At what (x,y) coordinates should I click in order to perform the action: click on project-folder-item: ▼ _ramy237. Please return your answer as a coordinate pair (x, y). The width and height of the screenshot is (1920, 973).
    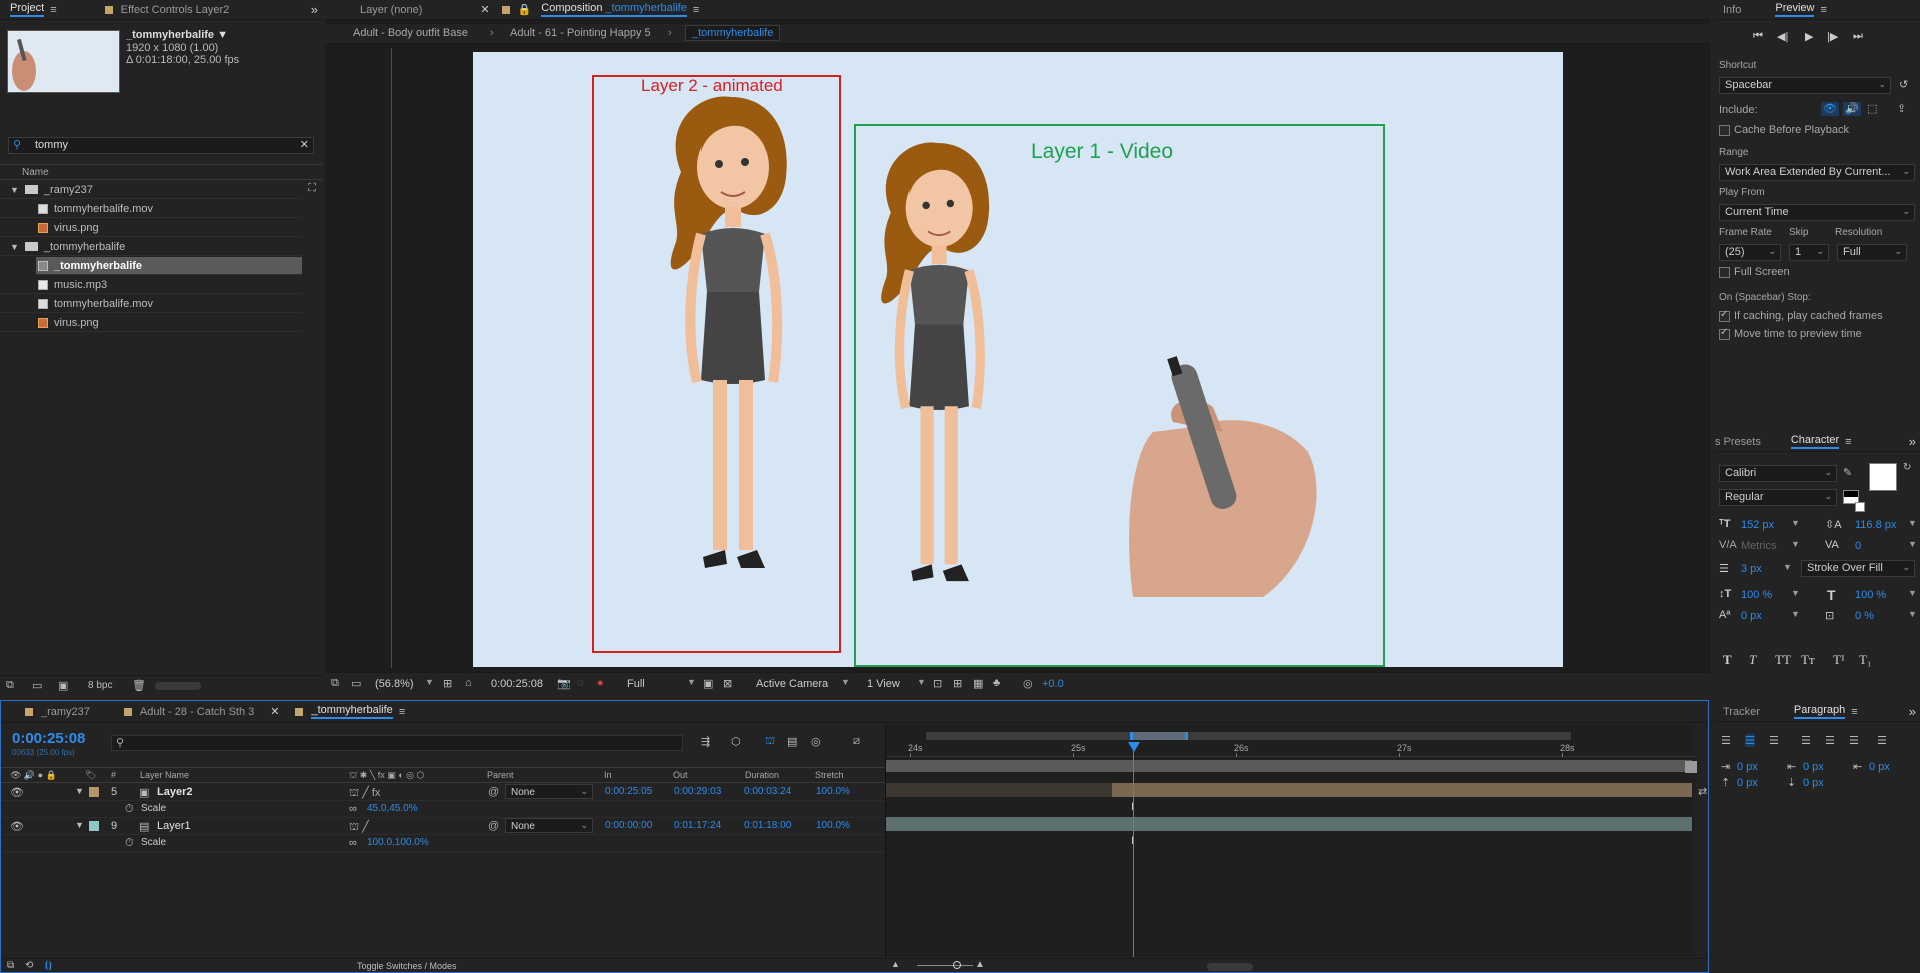
    Looking at the image, I should click on (151, 190).